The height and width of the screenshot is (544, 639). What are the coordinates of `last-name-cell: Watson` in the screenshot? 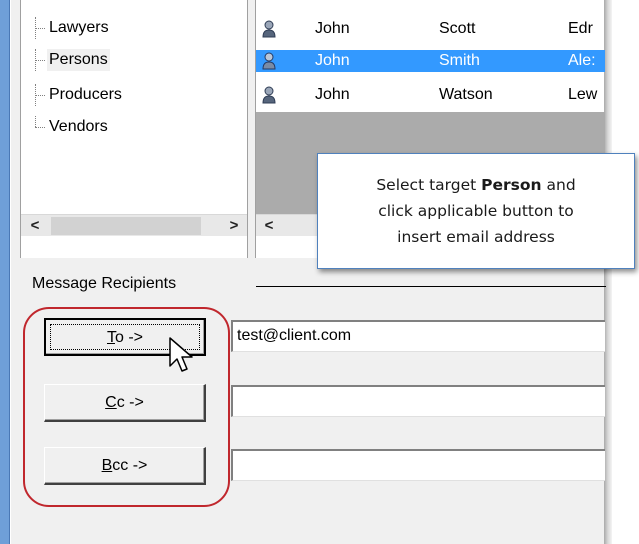 It's located at (466, 94).